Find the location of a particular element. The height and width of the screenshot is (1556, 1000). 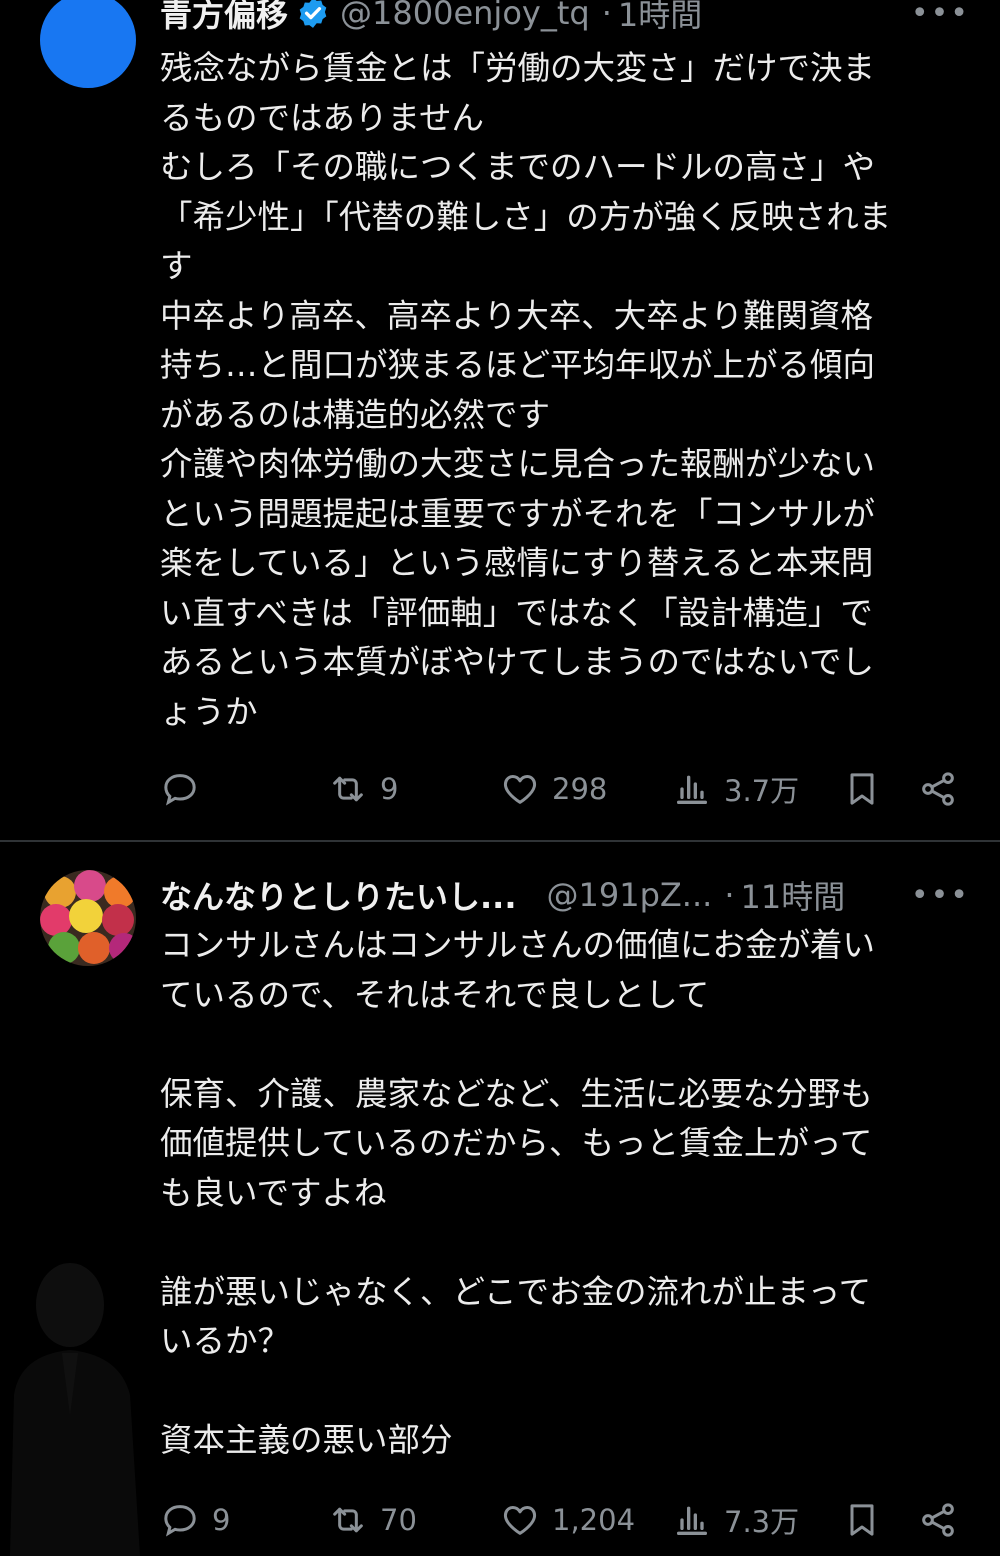

retweet-count: 9 is located at coordinates (389, 789).